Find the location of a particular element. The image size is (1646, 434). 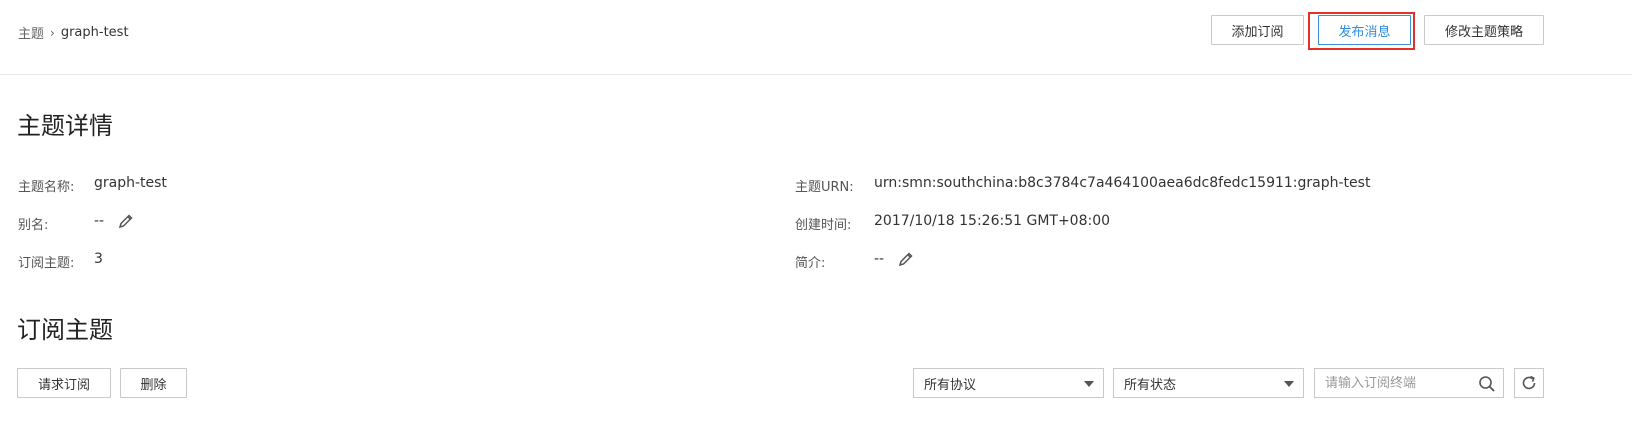

intro-label: 简介: is located at coordinates (810, 263).